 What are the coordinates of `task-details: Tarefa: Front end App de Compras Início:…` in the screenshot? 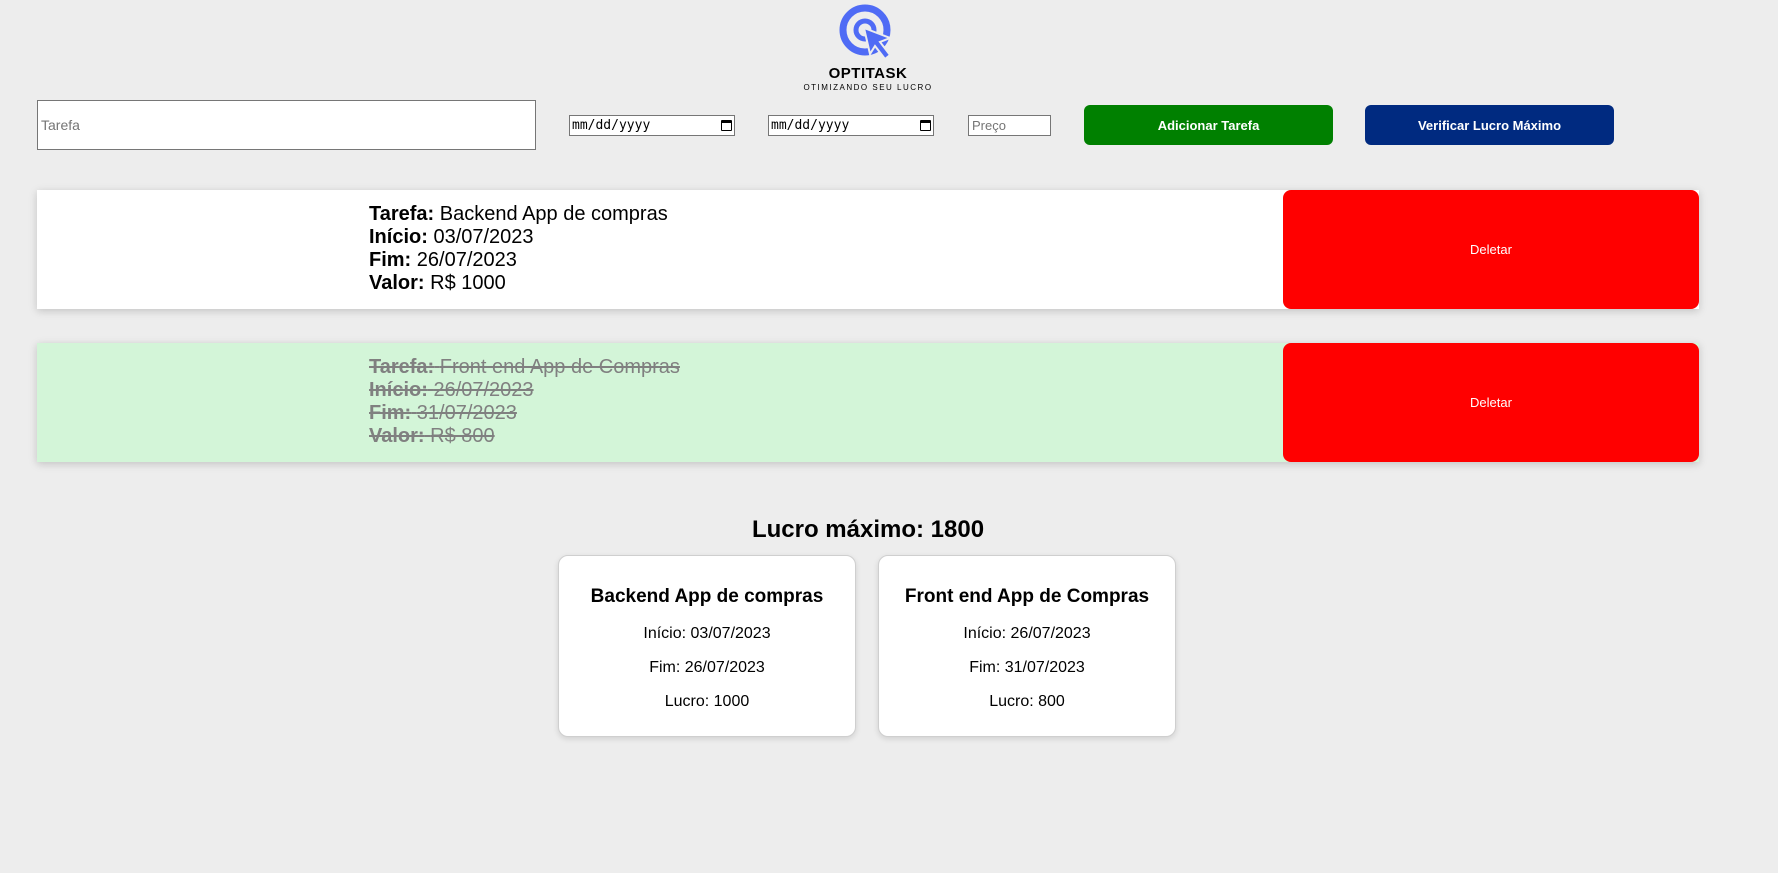 It's located at (524, 402).